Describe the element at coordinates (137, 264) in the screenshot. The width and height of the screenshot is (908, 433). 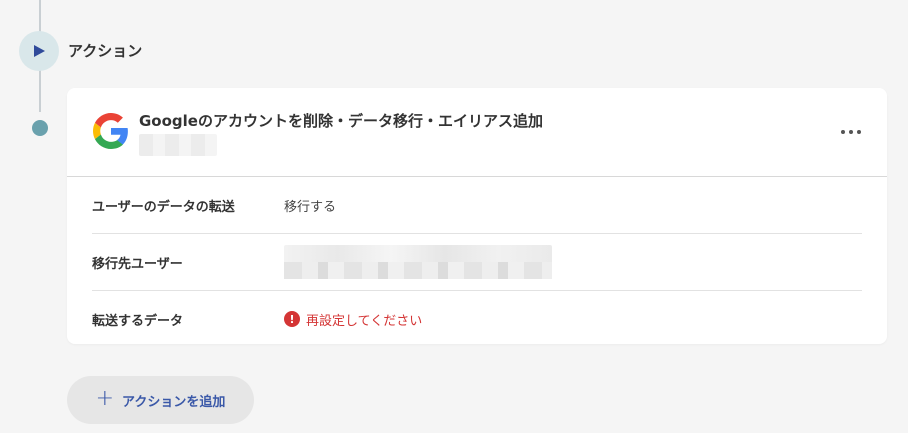
I see `row-label: 移行先ユーザー` at that location.